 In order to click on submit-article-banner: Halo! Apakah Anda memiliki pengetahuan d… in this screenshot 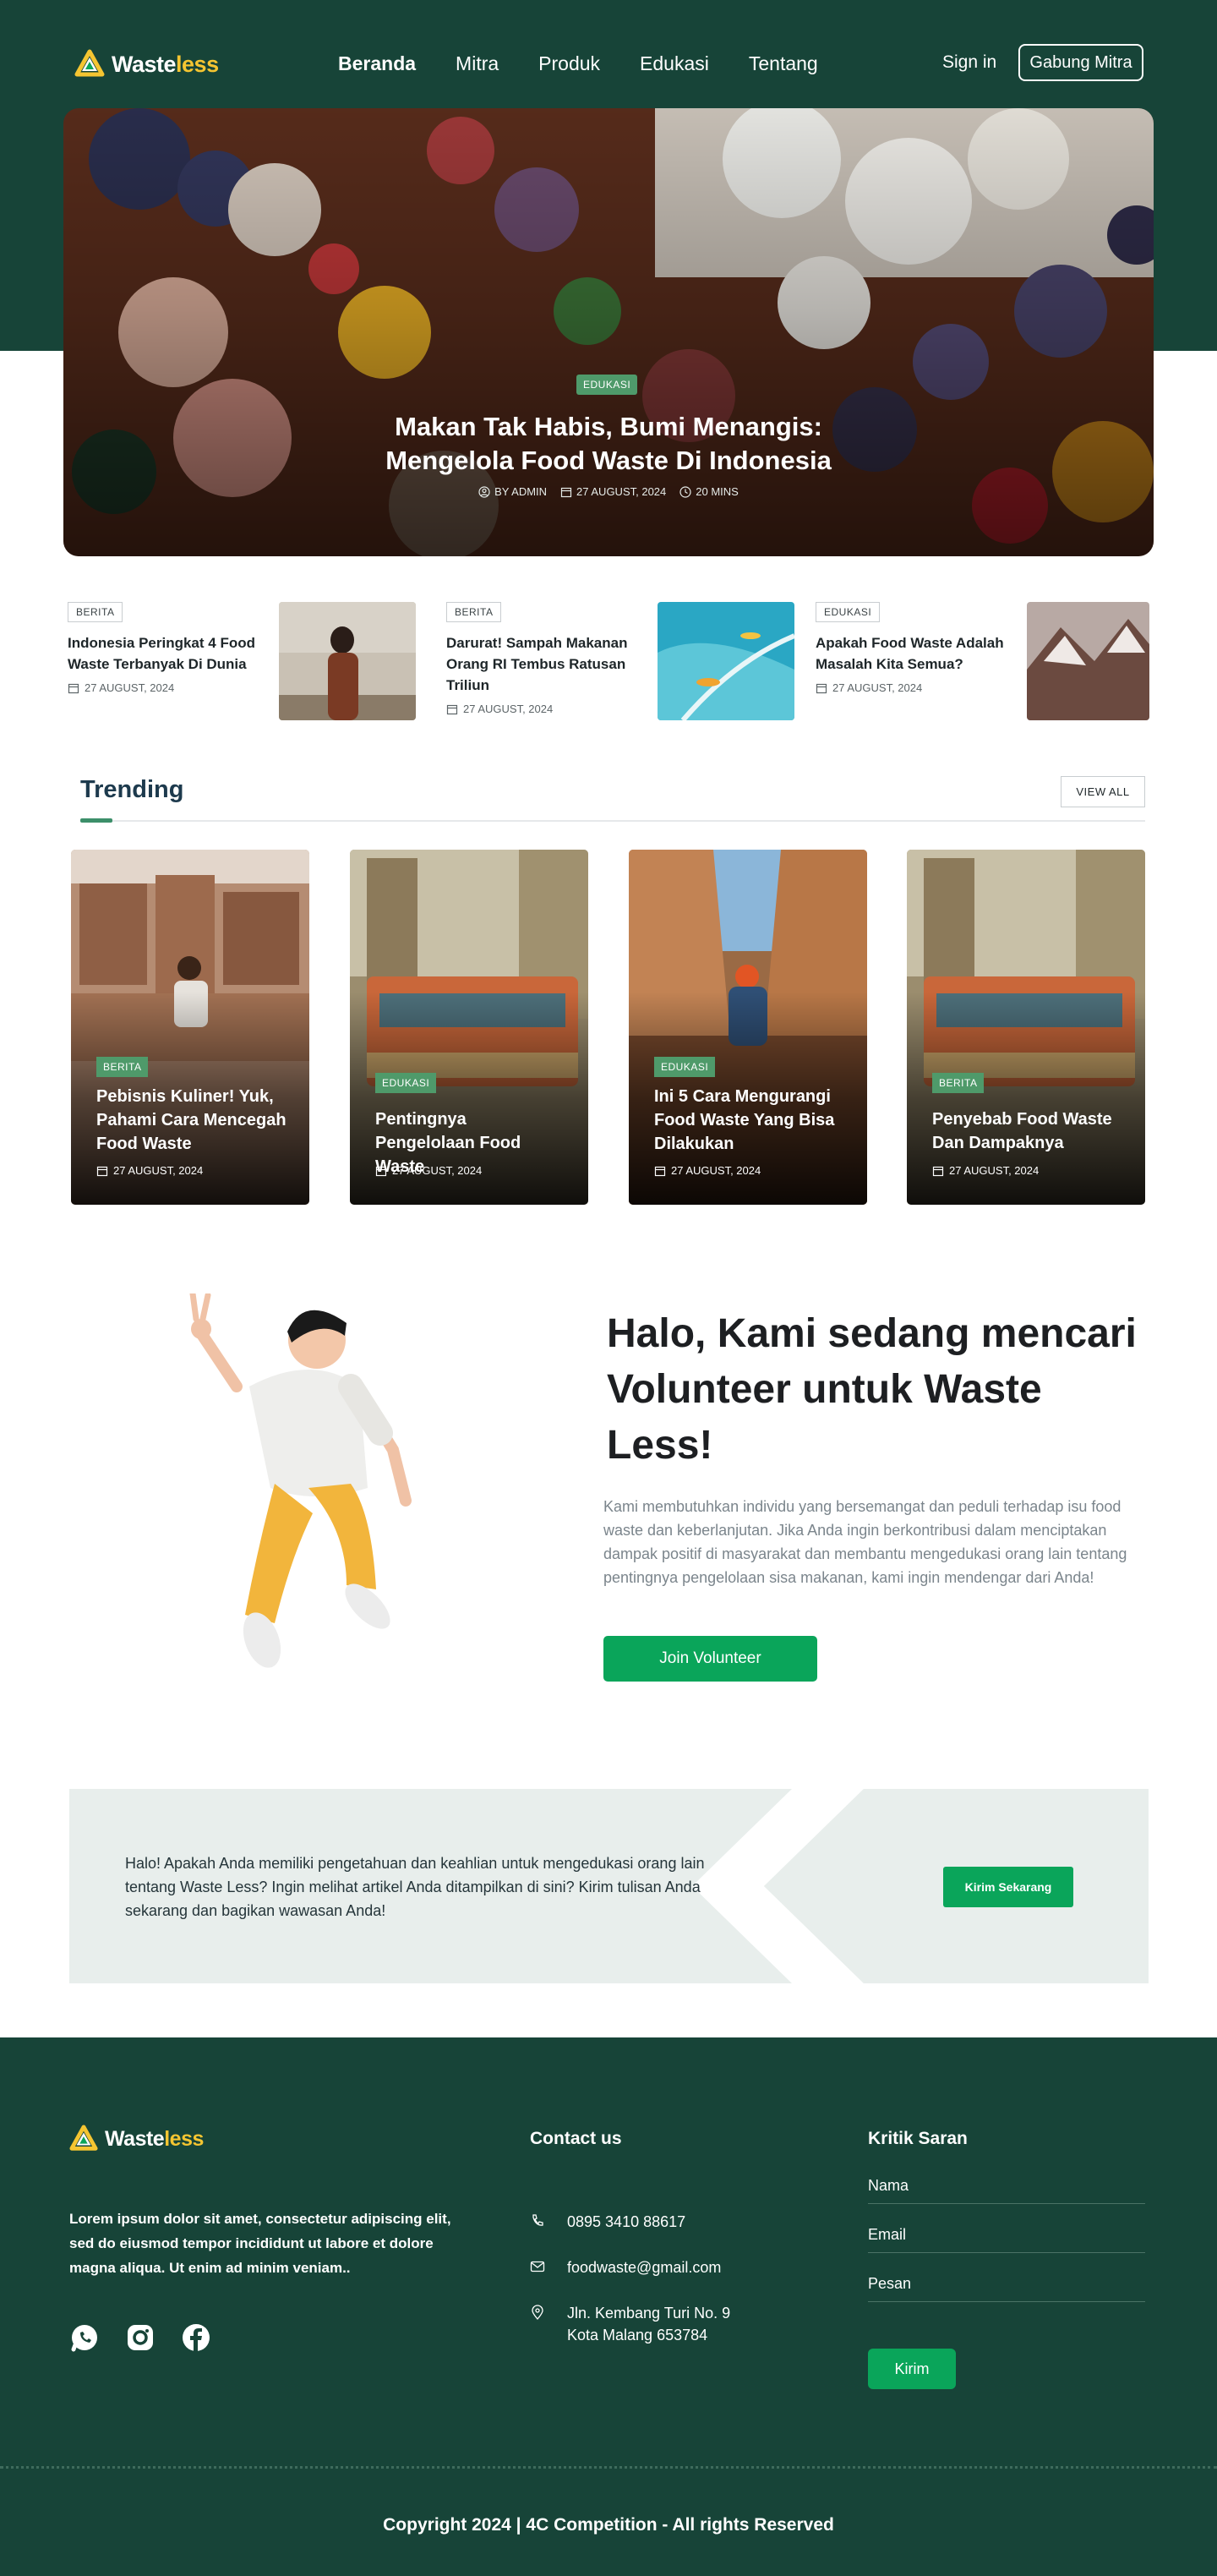, I will do `click(609, 1886)`.